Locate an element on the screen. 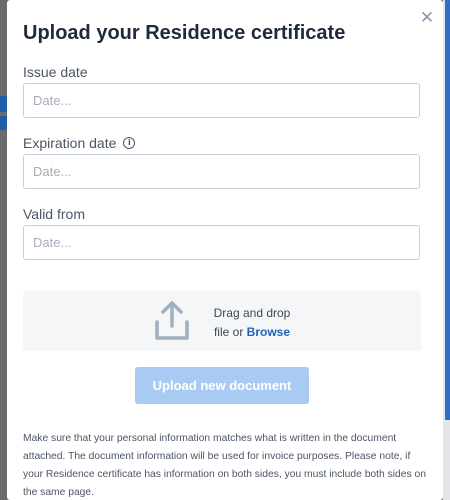  dropzone-line1: Drag and drop is located at coordinates (252, 313).